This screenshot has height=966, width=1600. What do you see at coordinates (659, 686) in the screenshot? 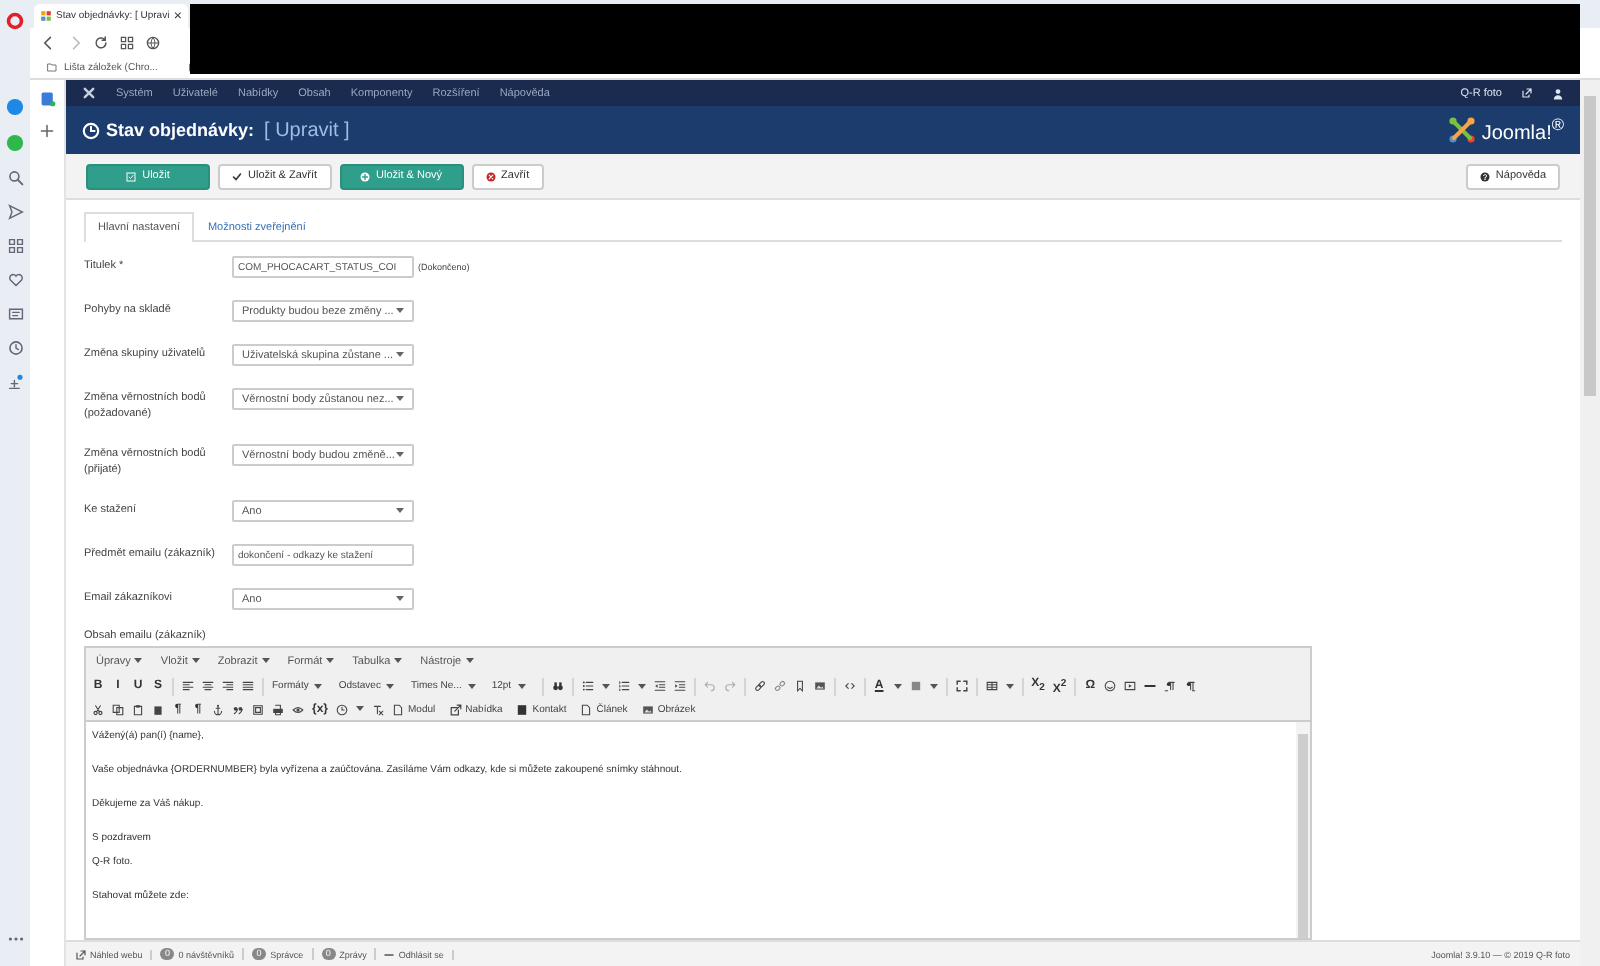
I see `outdent-icon` at bounding box center [659, 686].